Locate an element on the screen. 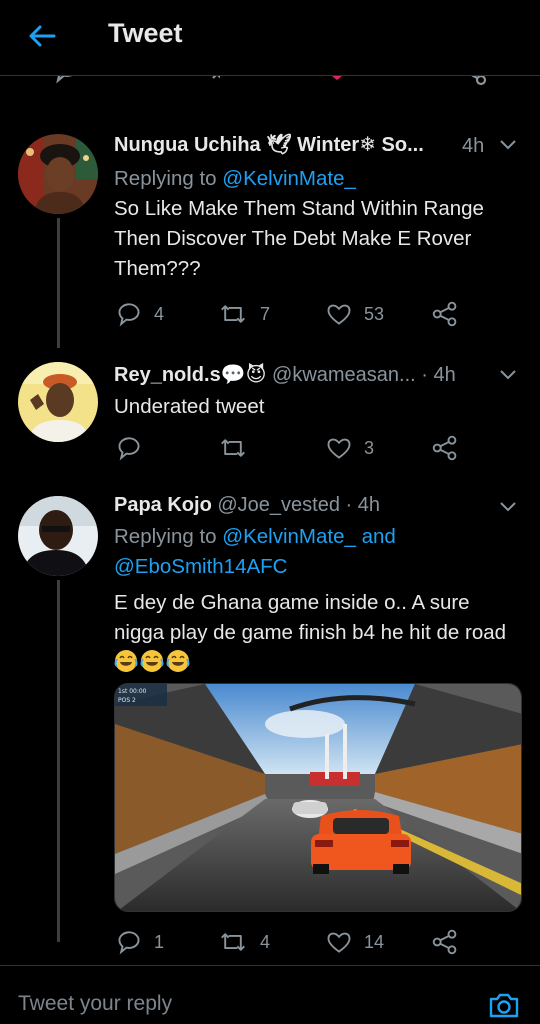 This screenshot has width=540, height=1024. retweet-button: 7 is located at coordinates (244, 314).